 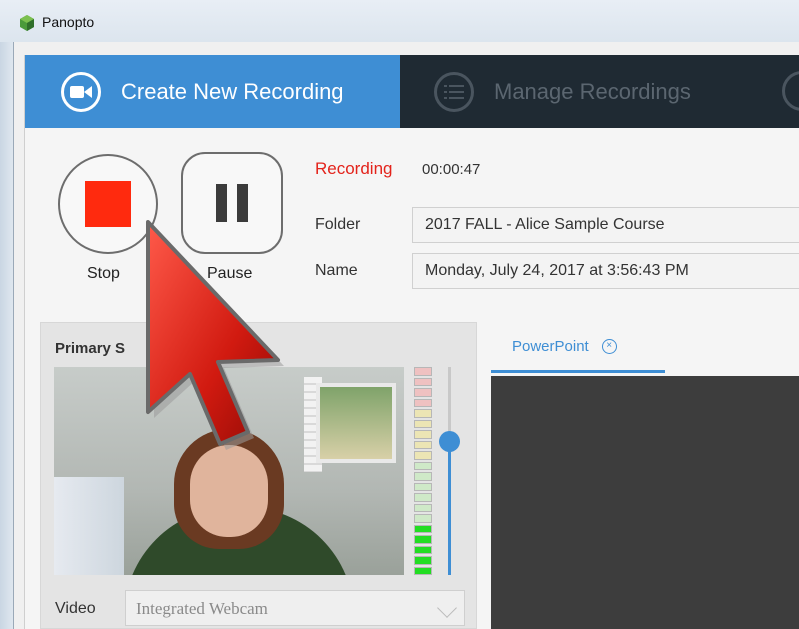 What do you see at coordinates (27, 23) in the screenshot?
I see `panopto-logo-icon` at bounding box center [27, 23].